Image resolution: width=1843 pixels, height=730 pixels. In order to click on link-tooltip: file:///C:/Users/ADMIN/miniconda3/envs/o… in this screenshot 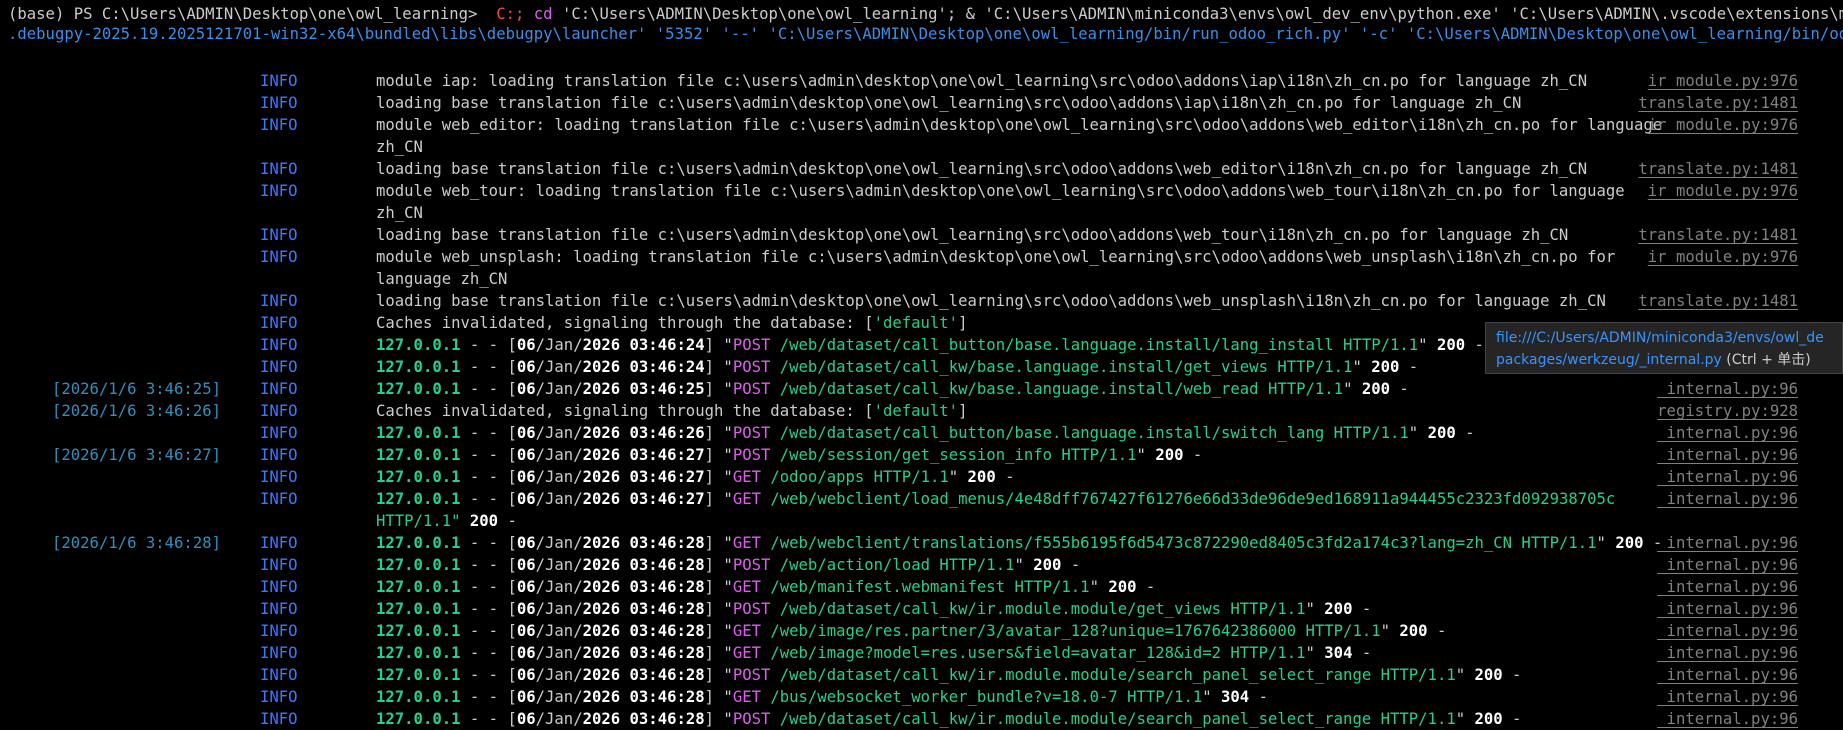, I will do `click(1664, 348)`.